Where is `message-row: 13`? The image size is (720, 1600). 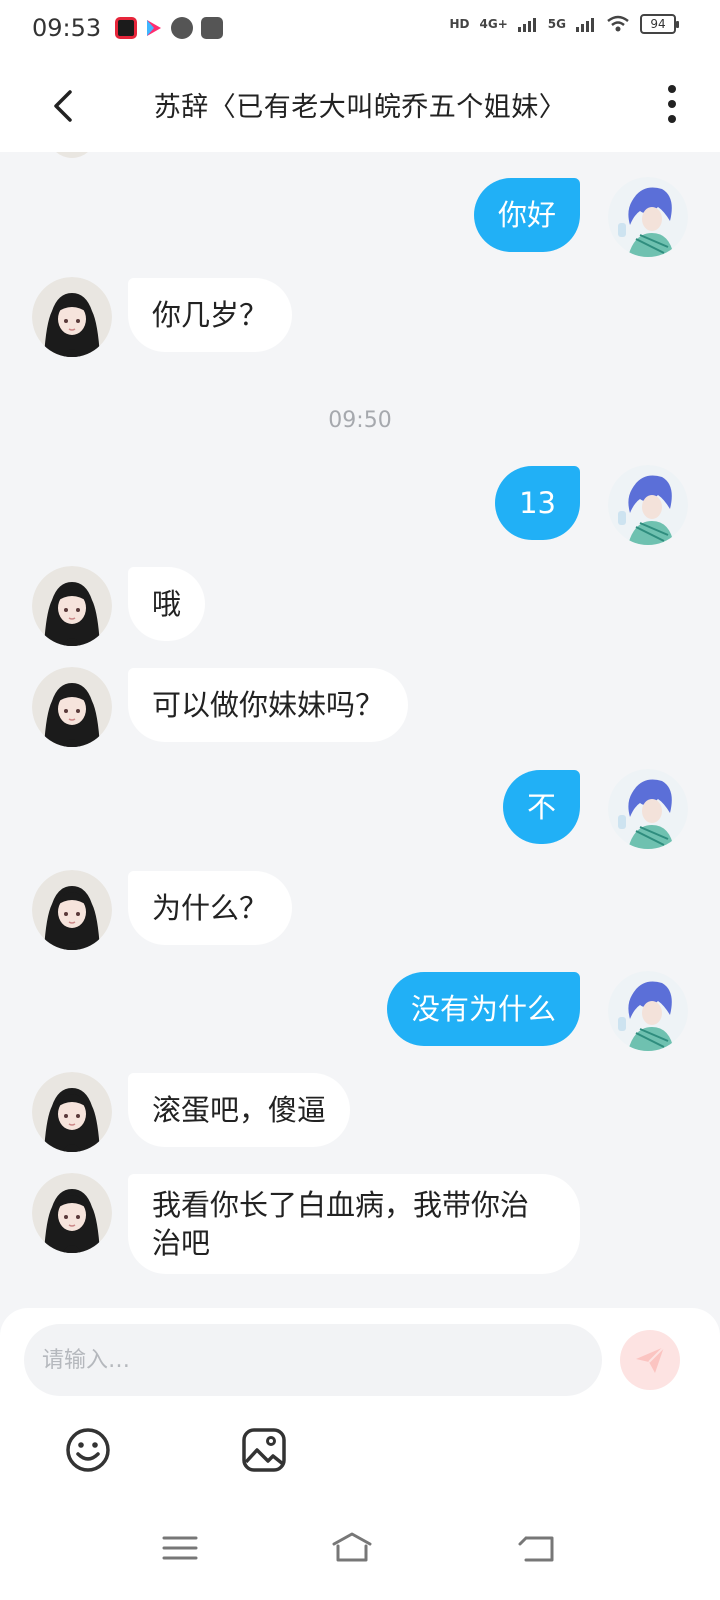
message-row: 13 is located at coordinates (360, 505).